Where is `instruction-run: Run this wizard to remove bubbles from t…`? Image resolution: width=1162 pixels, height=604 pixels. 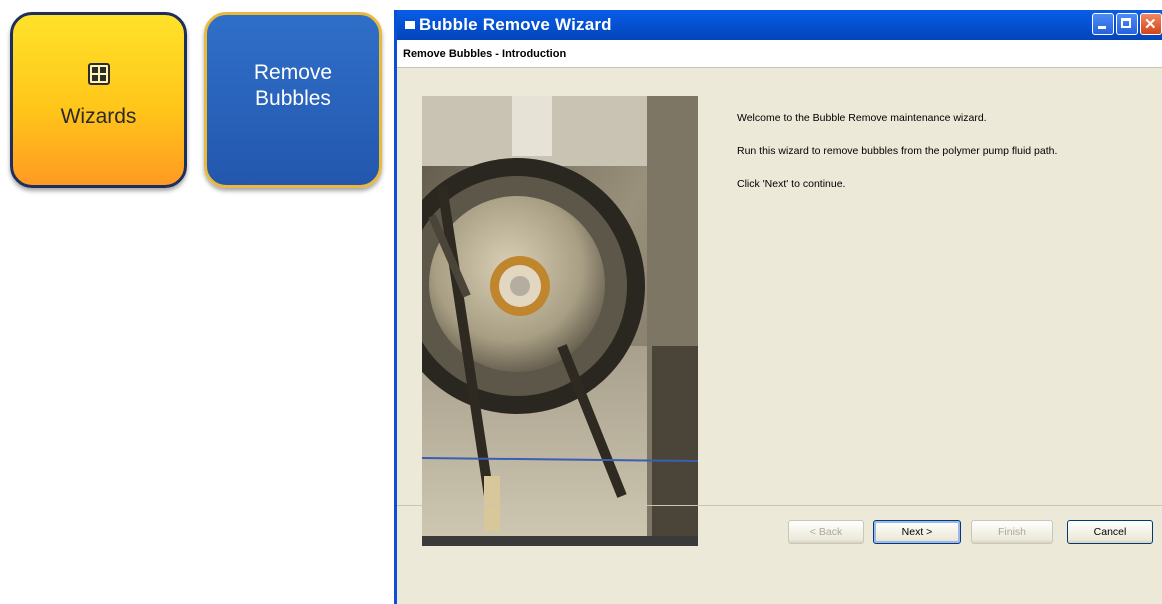
instruction-run: Run this wizard to remove bubbles from t… is located at coordinates (897, 151).